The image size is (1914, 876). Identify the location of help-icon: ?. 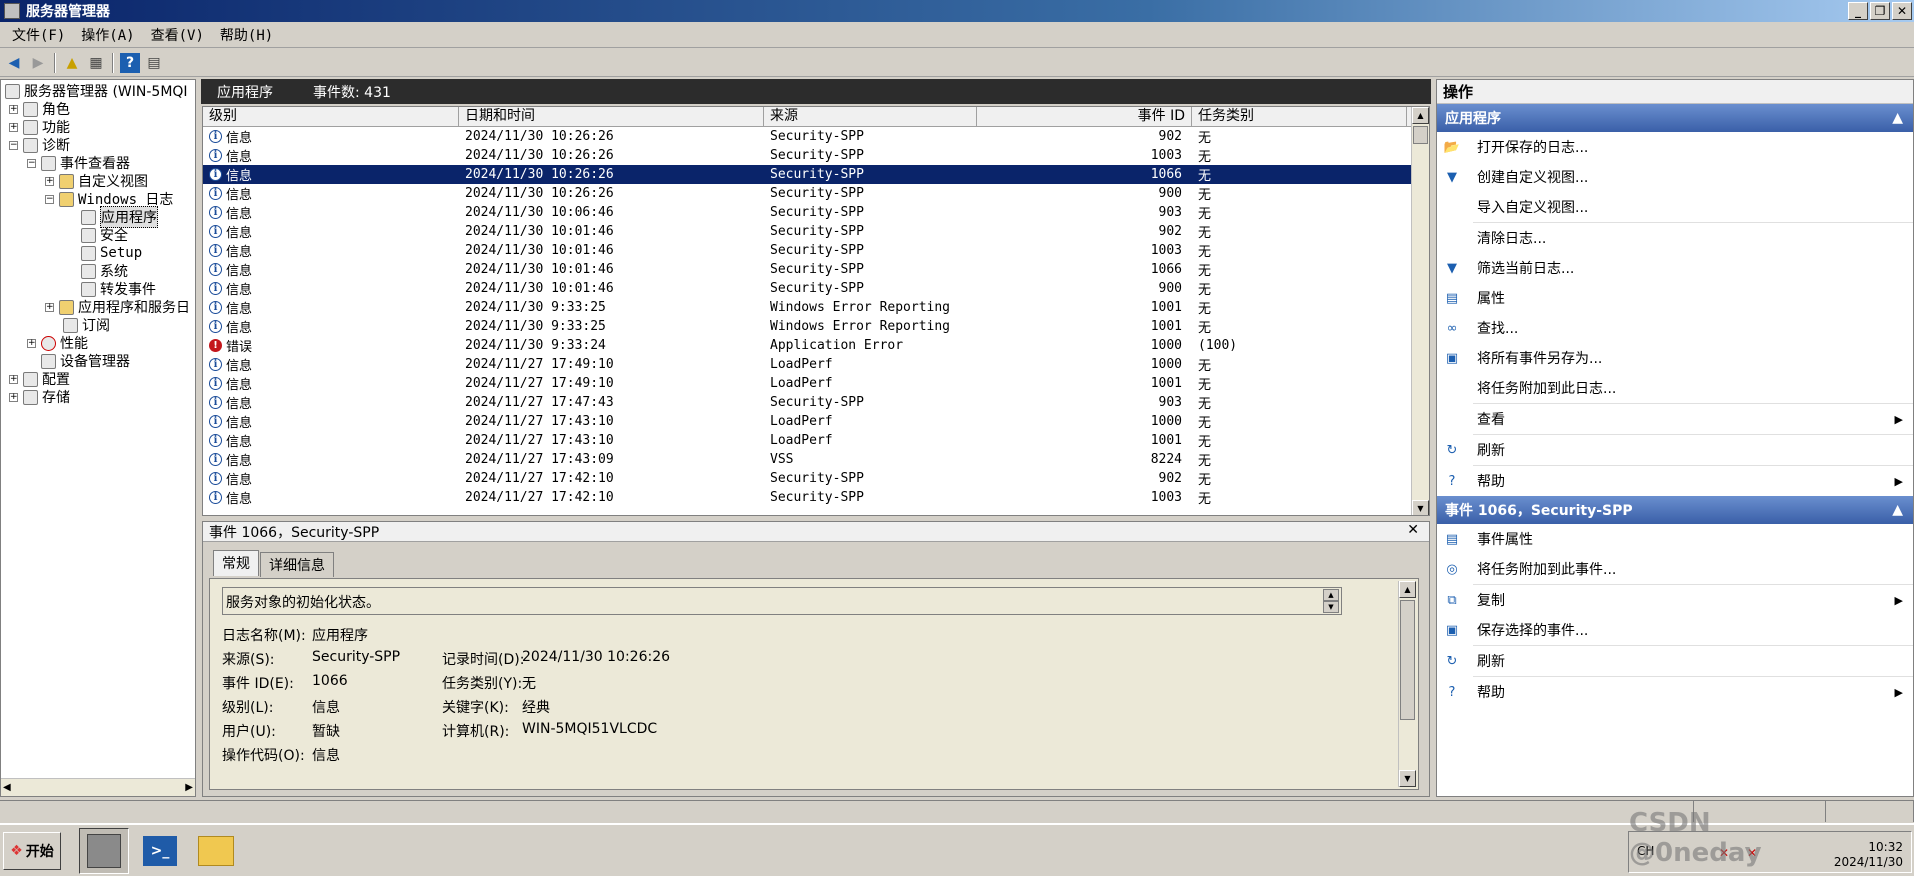
(130, 62).